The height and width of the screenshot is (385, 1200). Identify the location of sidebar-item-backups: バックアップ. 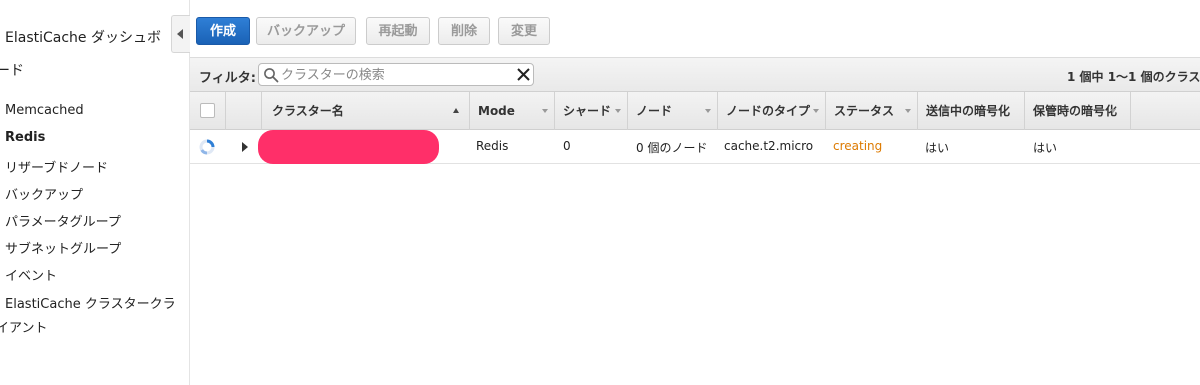
(44, 193).